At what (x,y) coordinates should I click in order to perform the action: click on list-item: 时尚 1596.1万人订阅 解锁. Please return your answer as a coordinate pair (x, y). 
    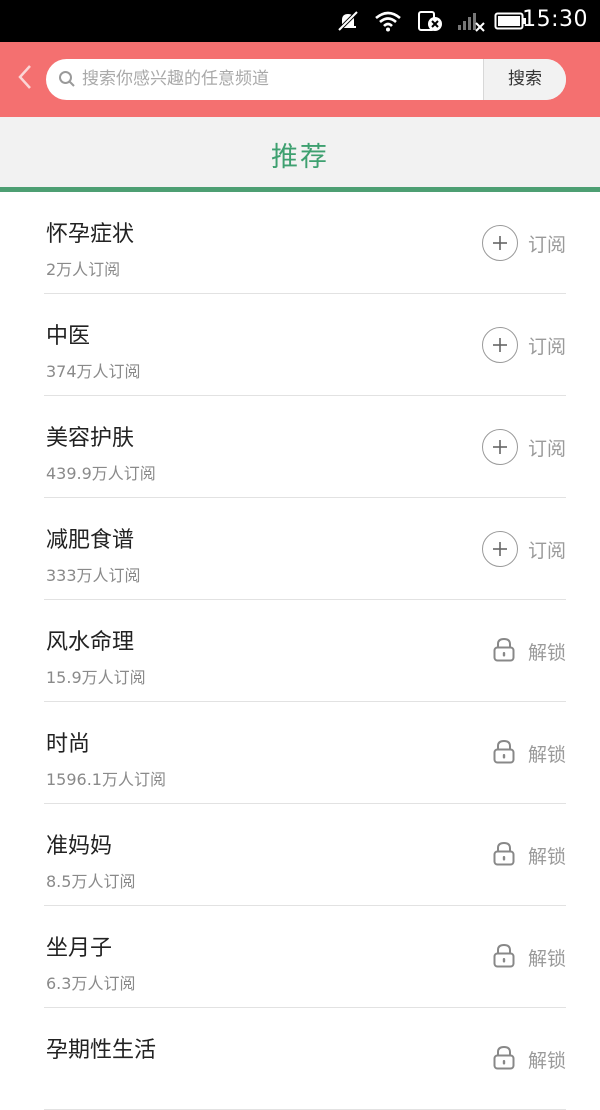
    Looking at the image, I should click on (305, 753).